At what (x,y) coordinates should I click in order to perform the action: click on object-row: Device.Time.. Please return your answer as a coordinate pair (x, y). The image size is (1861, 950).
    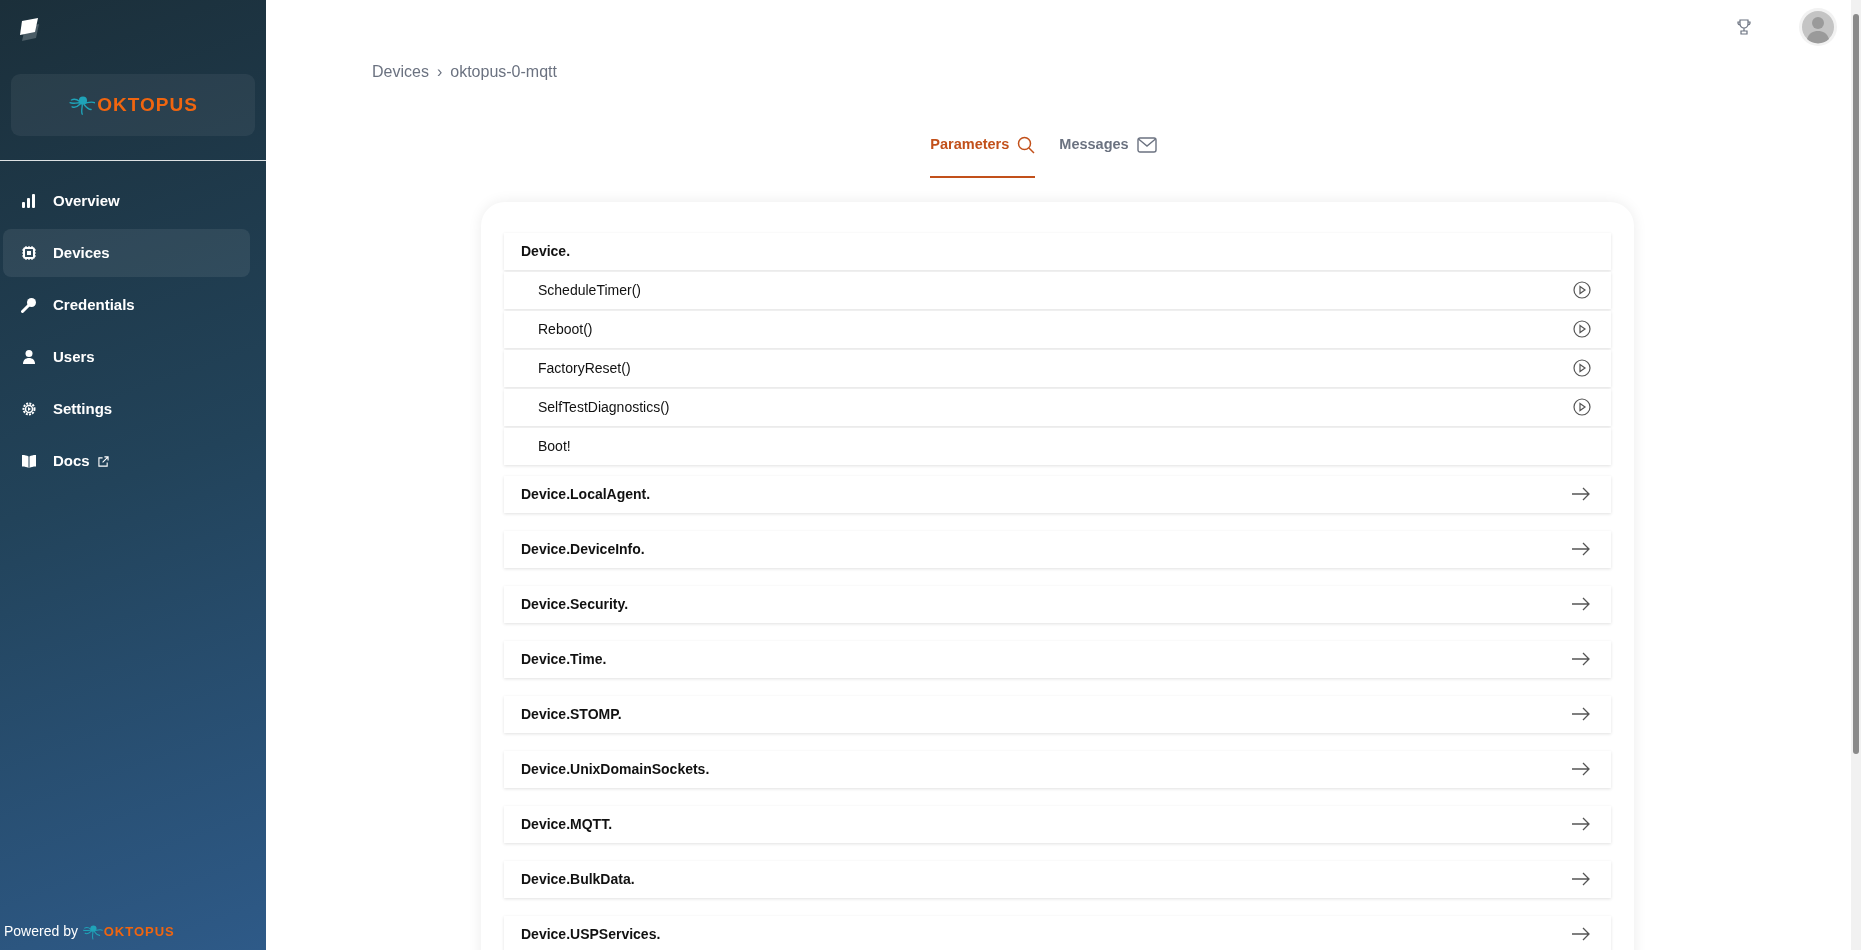
    Looking at the image, I should click on (1057, 659).